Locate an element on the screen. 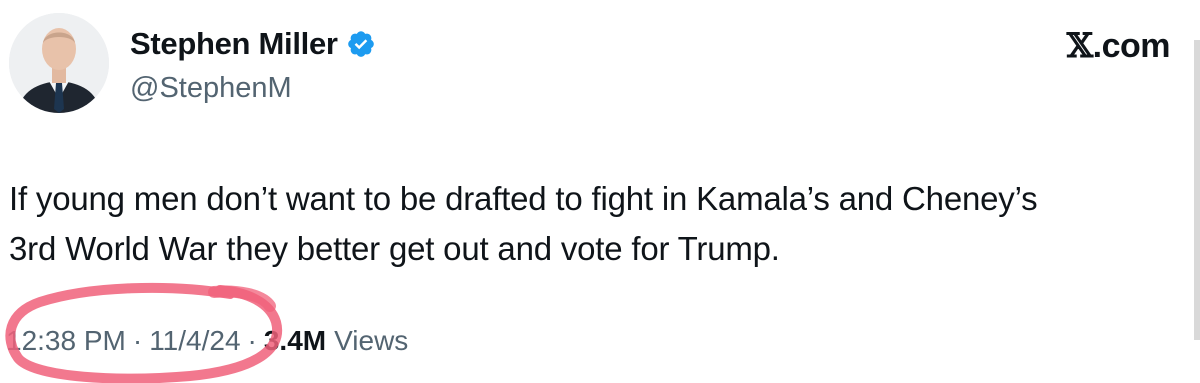 Image resolution: width=1200 pixels, height=383 pixels. views-label: Views is located at coordinates (371, 340).